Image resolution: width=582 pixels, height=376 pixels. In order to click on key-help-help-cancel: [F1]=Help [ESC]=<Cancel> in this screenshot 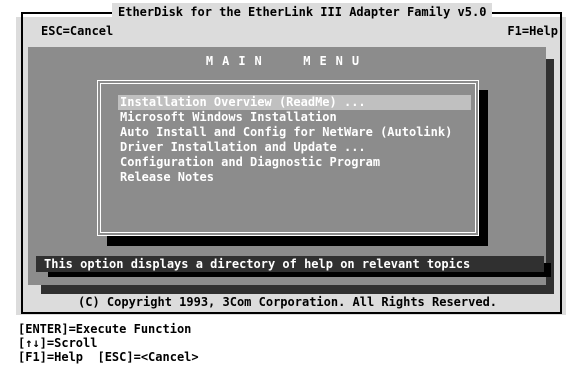, I will do `click(108, 357)`.